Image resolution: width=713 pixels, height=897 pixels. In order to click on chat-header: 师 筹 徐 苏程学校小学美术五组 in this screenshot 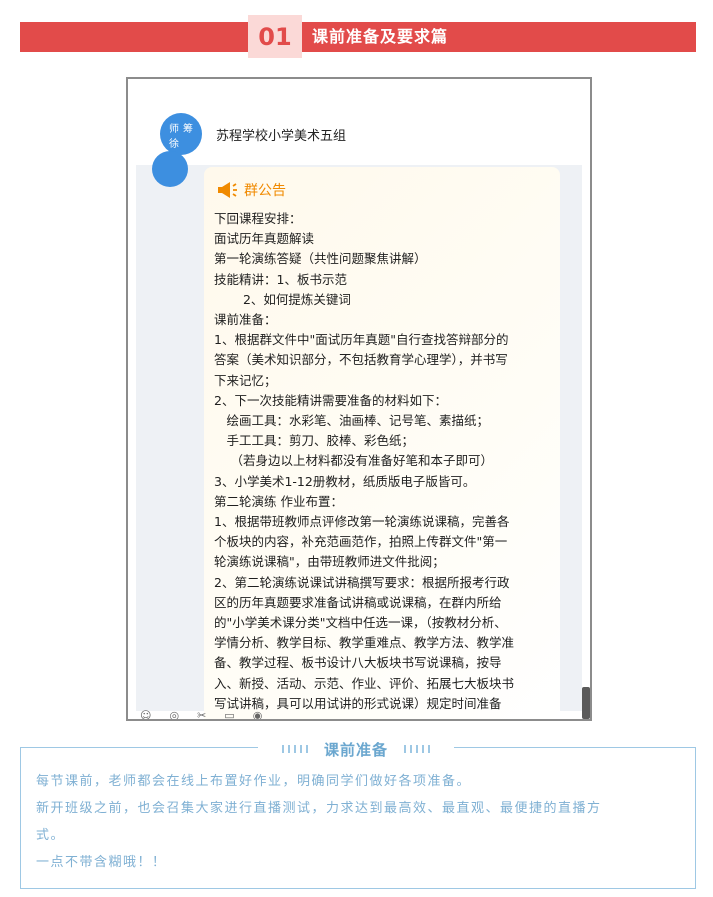, I will do `click(359, 122)`.